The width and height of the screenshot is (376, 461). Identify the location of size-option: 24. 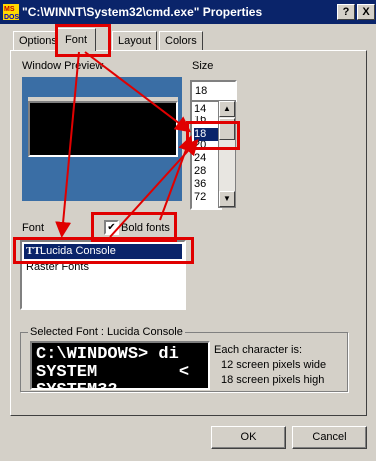
(207, 158).